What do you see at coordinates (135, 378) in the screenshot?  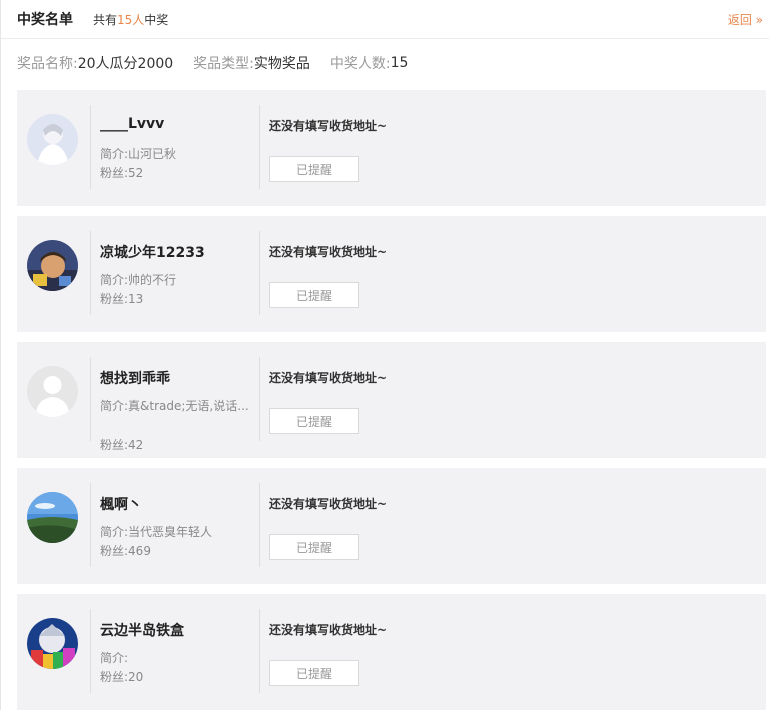 I see `winner-name: 想找到乖乖` at bounding box center [135, 378].